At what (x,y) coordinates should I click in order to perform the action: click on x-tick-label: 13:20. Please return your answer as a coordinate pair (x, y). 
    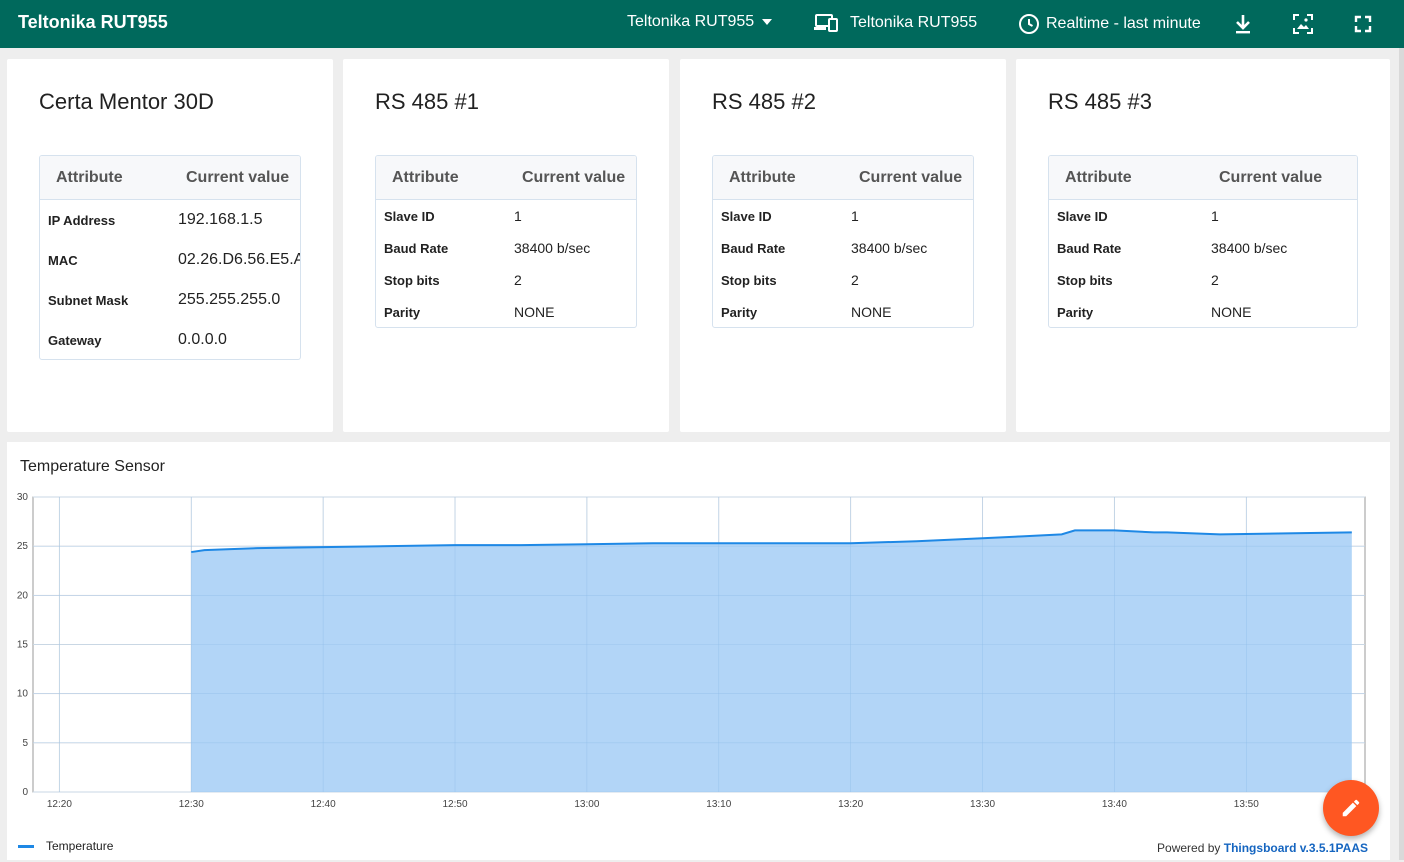
    Looking at the image, I should click on (850, 804).